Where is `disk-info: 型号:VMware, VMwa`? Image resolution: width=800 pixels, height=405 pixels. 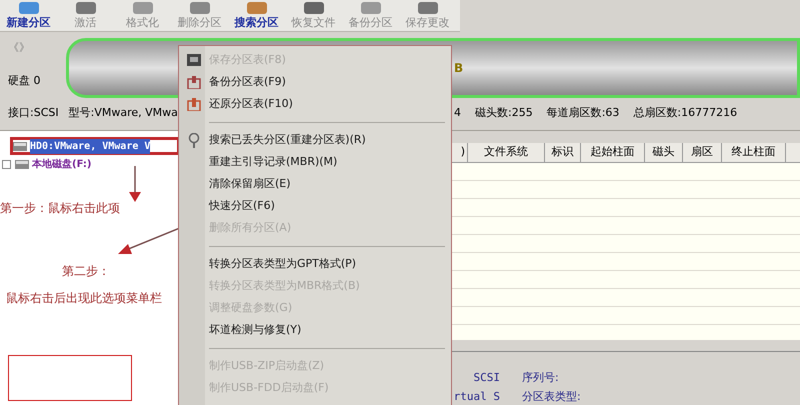 disk-info: 型号:VMware, VMwa is located at coordinates (123, 112).